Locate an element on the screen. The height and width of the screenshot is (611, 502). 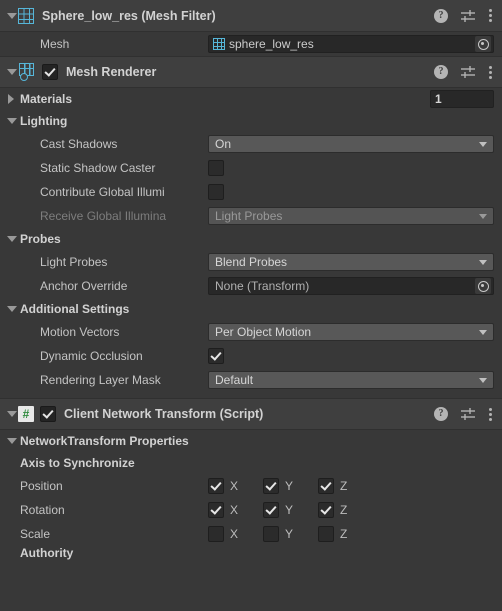
rotation-y-group: Y is located at coordinates (290, 510).